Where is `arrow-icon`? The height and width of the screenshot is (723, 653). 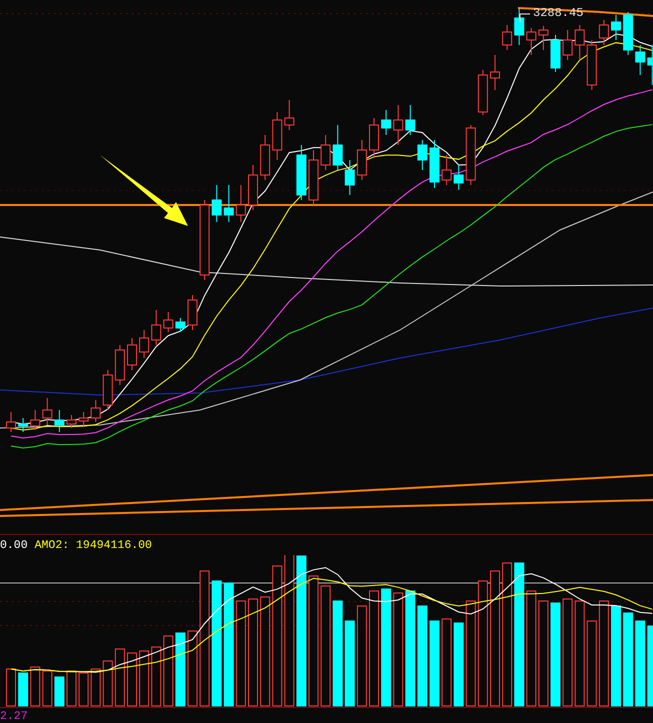 arrow-icon is located at coordinates (144, 190).